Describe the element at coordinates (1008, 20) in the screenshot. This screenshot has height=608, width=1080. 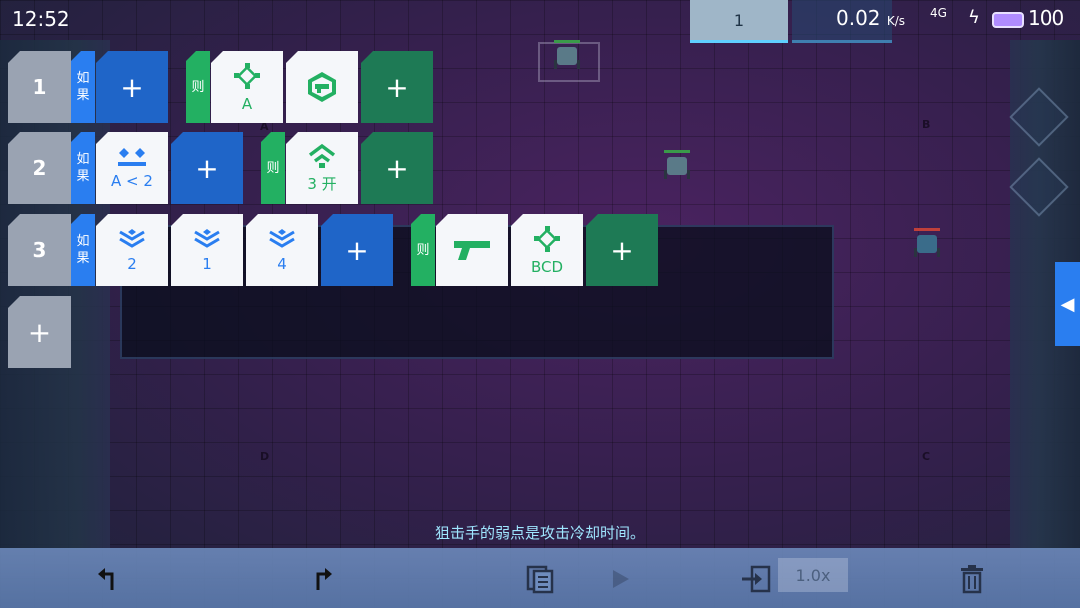
I see `battery-icon` at that location.